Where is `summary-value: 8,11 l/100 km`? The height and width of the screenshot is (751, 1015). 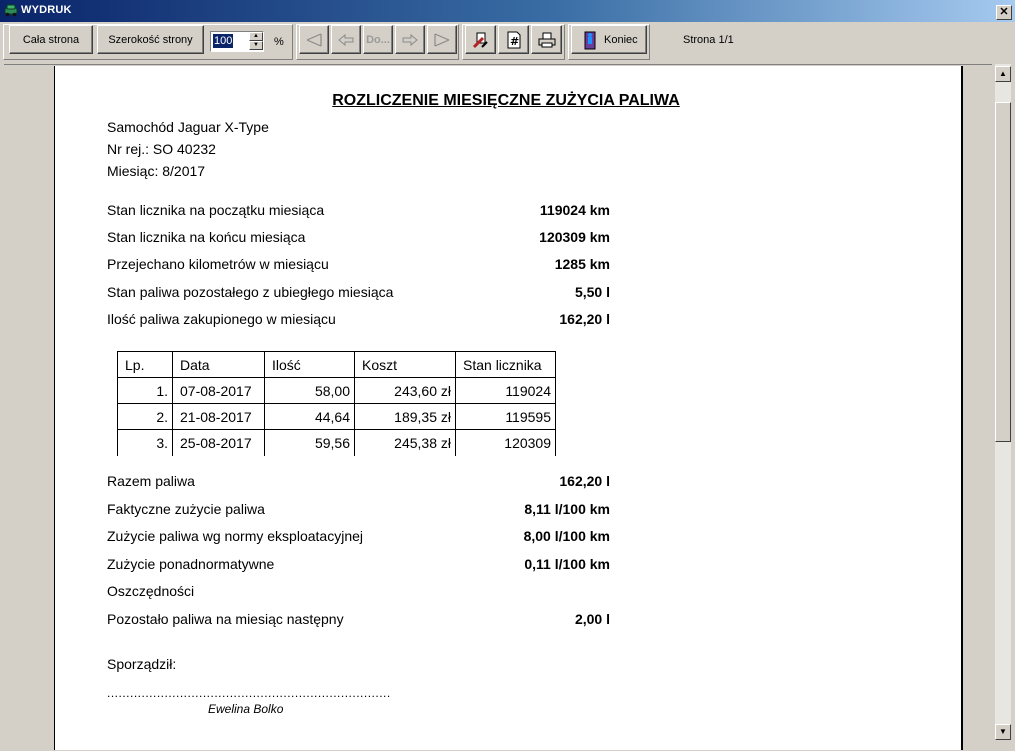
summary-value: 8,11 l/100 km is located at coordinates (567, 509).